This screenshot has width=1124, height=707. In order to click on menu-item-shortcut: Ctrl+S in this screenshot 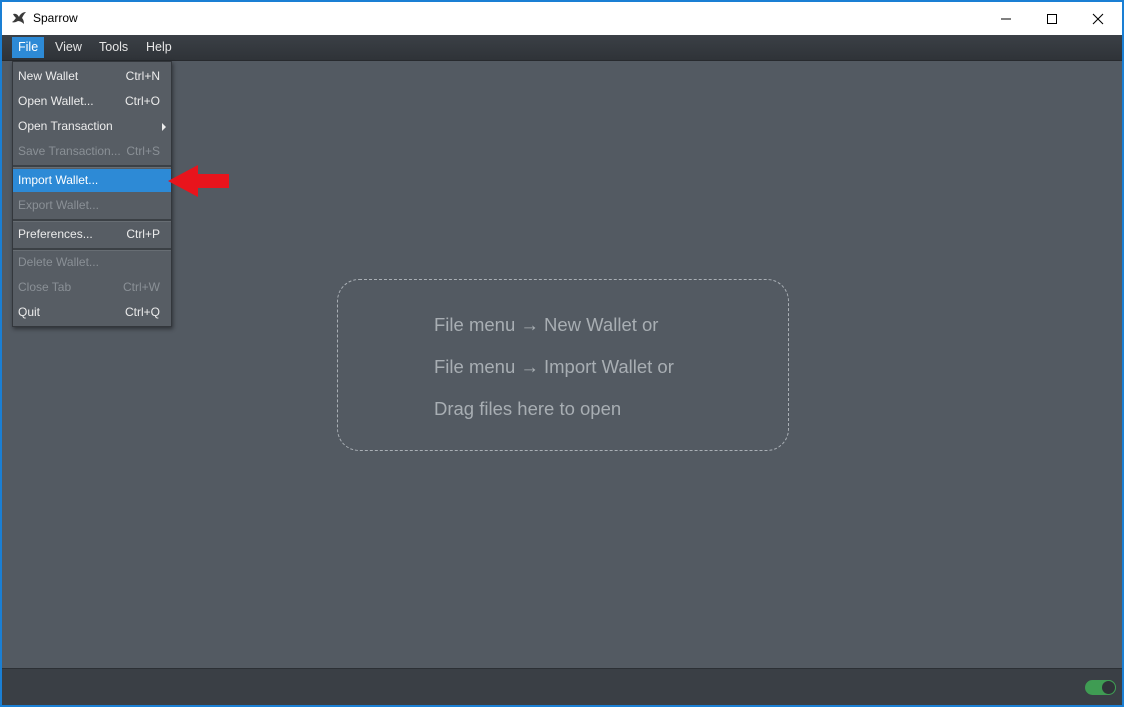, I will do `click(143, 151)`.